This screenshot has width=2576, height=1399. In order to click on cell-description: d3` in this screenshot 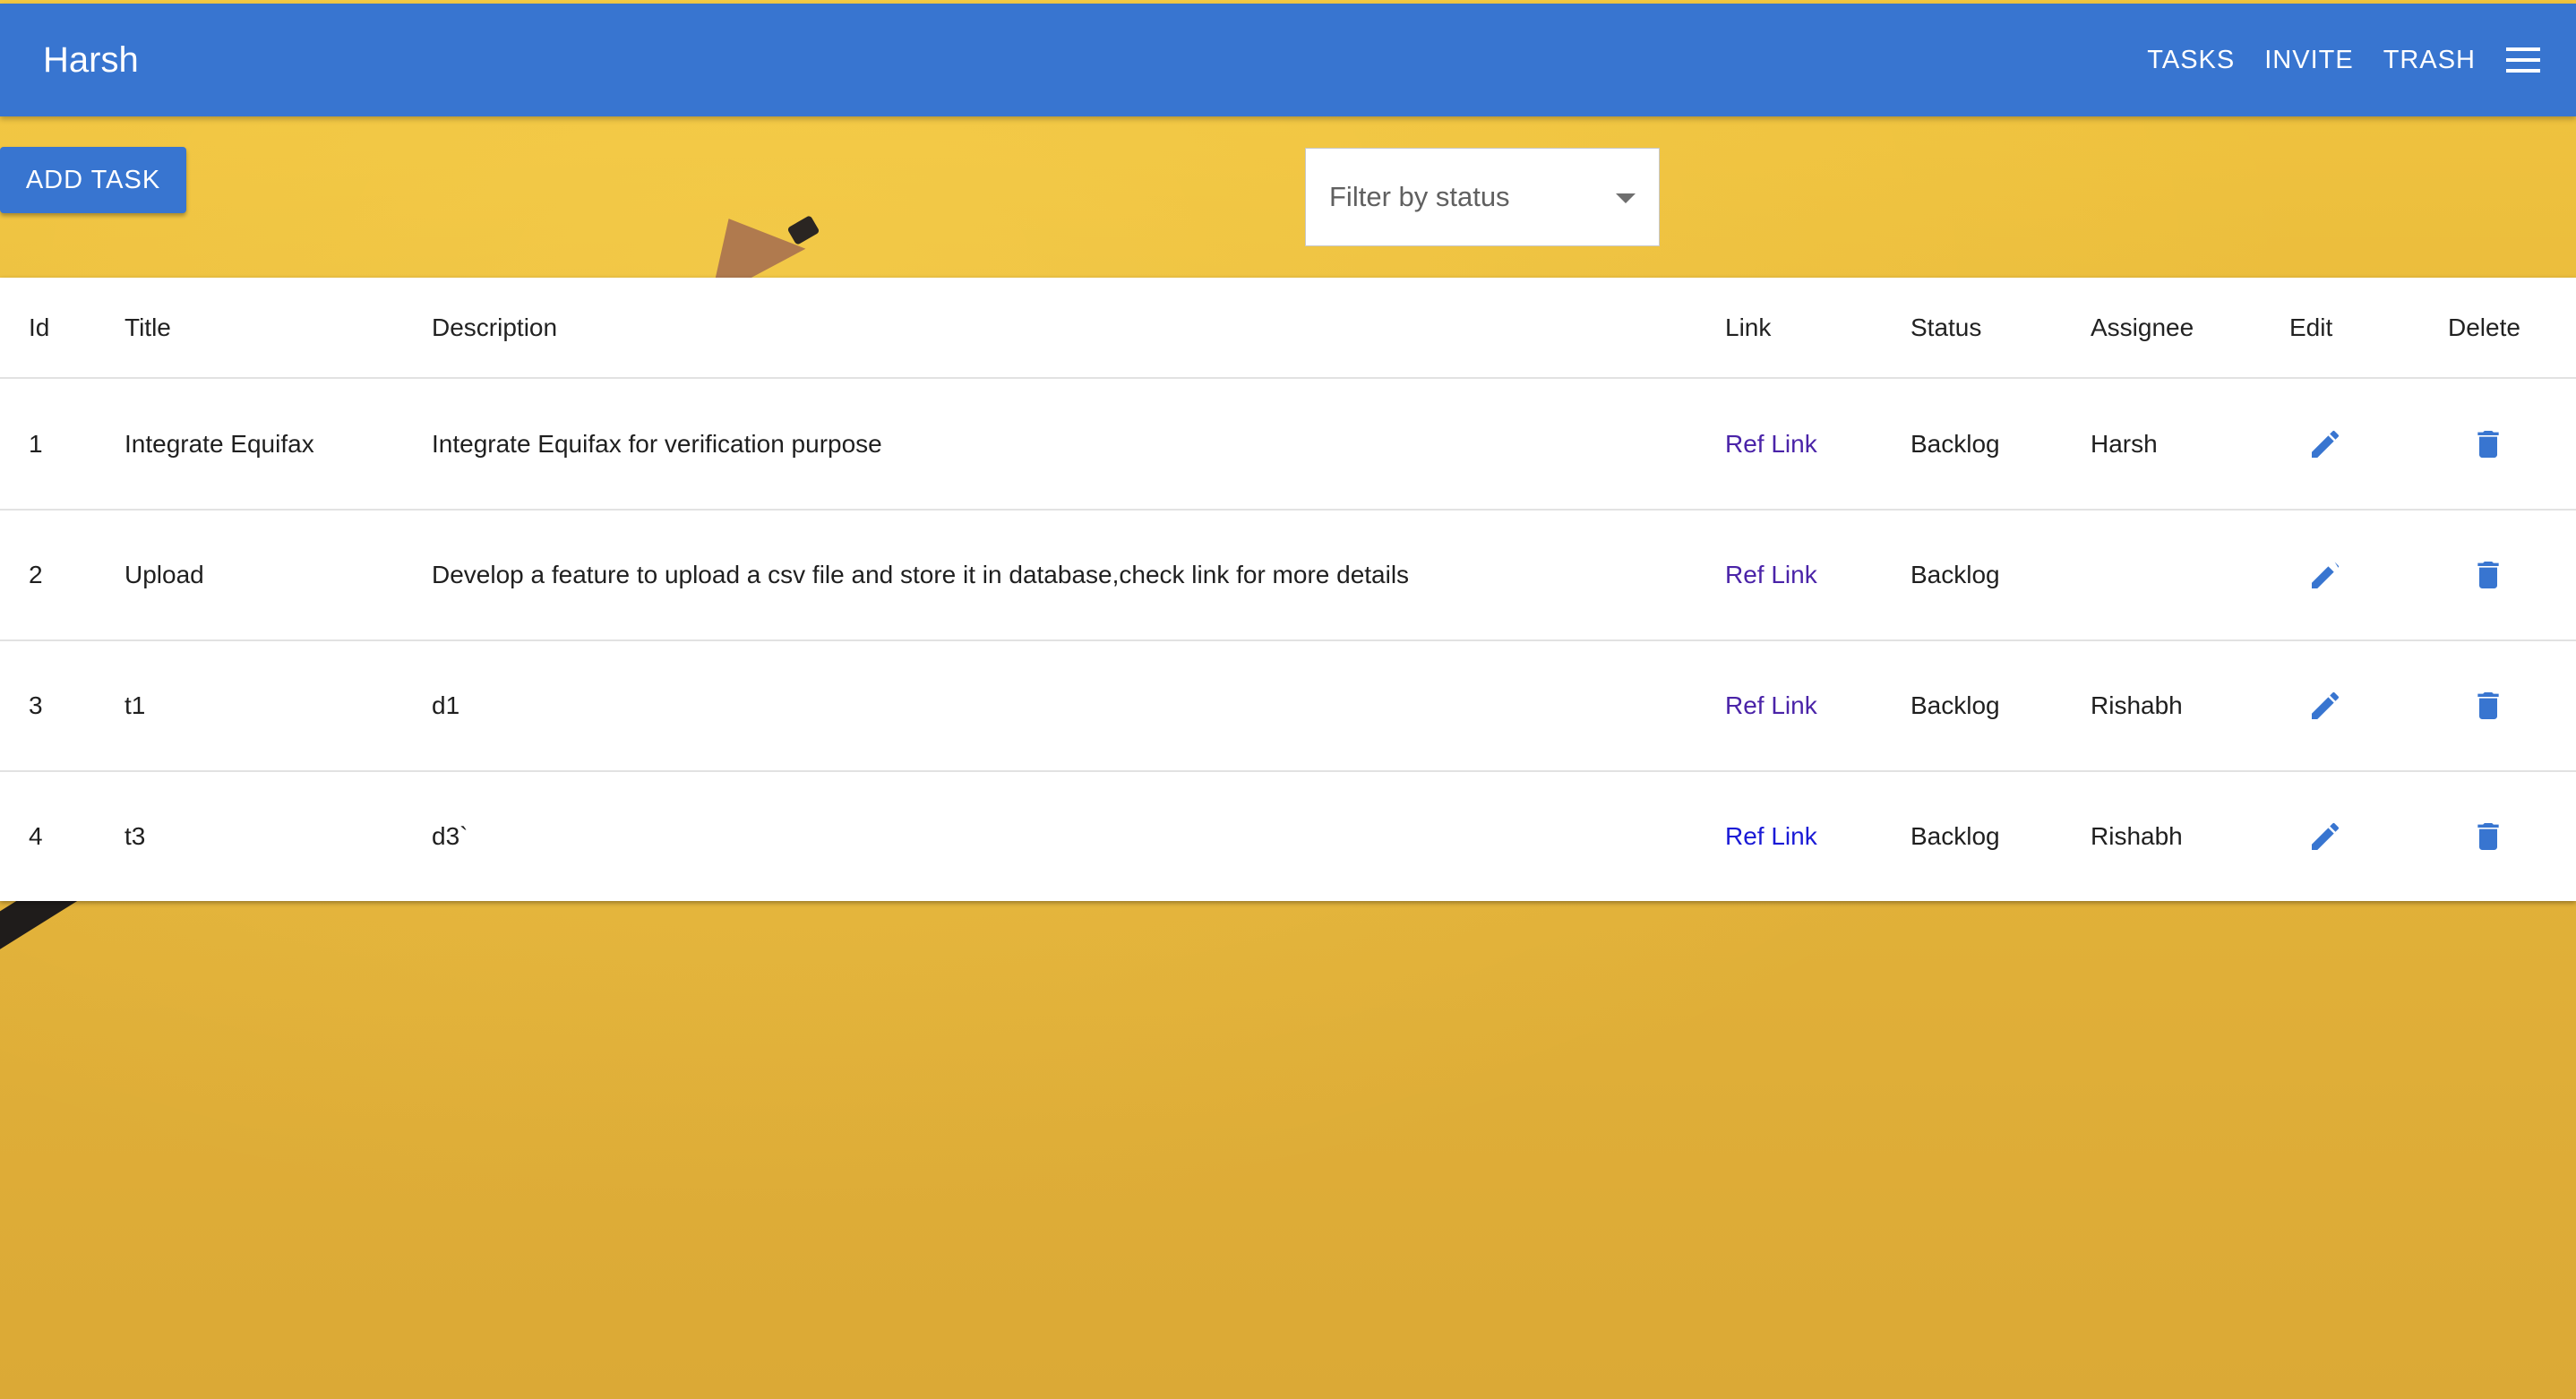, I will do `click(450, 836)`.